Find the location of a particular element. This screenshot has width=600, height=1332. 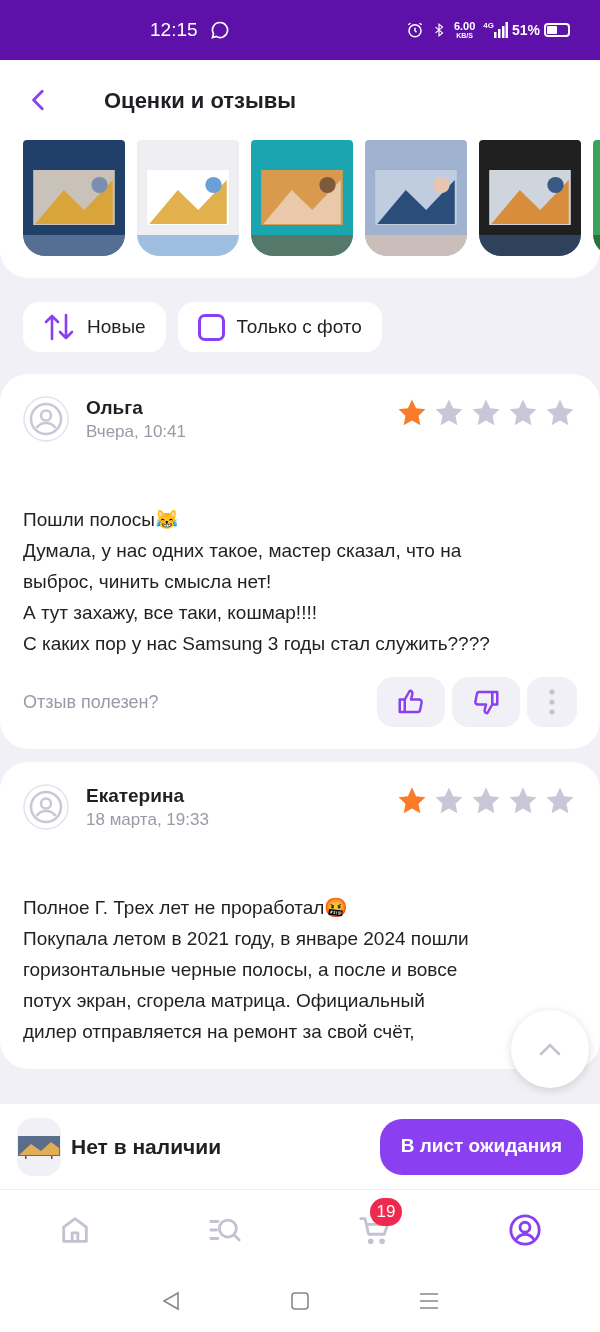

speed-text: 6.00 is located at coordinates (464, 26).